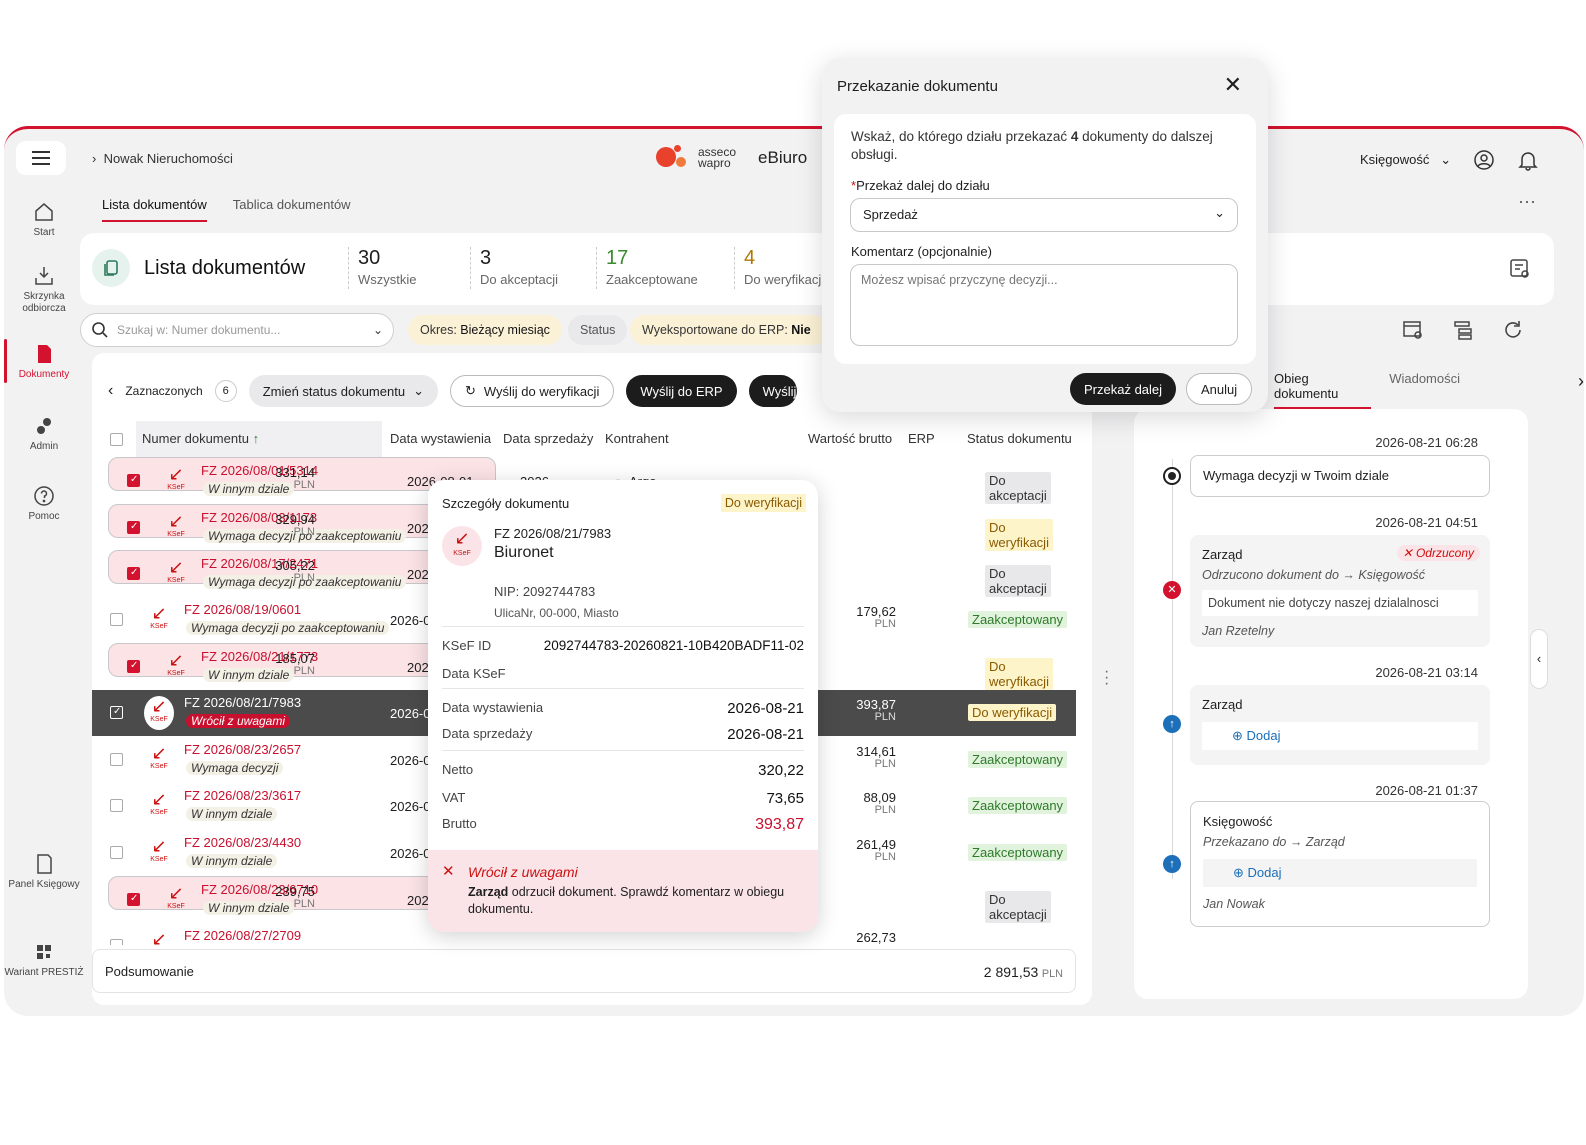  I want to click on breadcrumb: › Nowak Nieruchomości, so click(162, 158).